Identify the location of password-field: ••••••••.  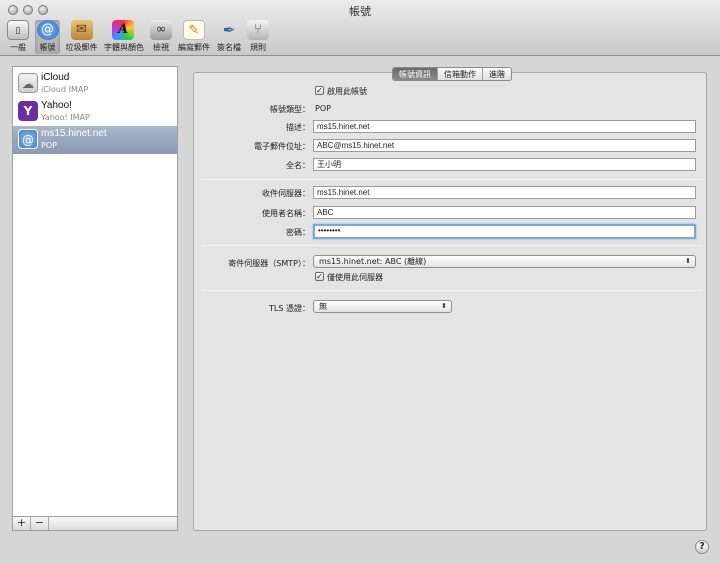
(504, 231).